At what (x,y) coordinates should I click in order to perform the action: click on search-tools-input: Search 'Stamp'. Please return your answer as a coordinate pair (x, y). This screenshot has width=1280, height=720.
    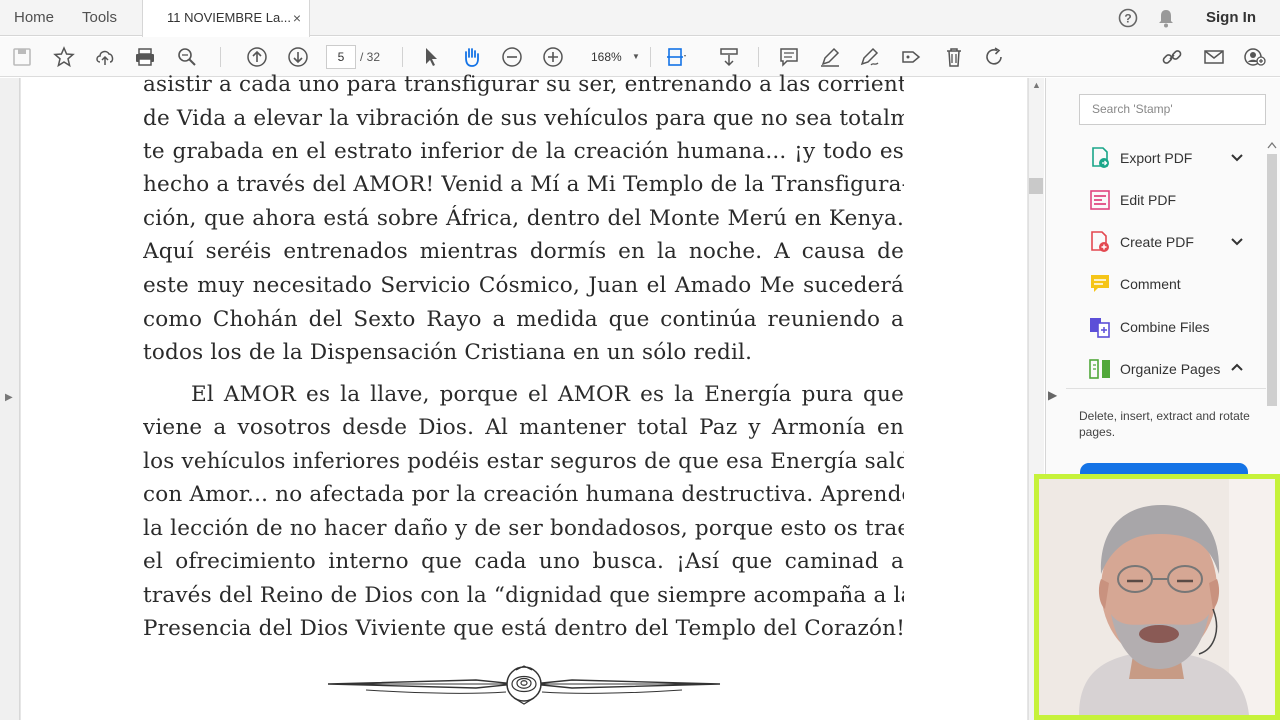
    Looking at the image, I should click on (1172, 109).